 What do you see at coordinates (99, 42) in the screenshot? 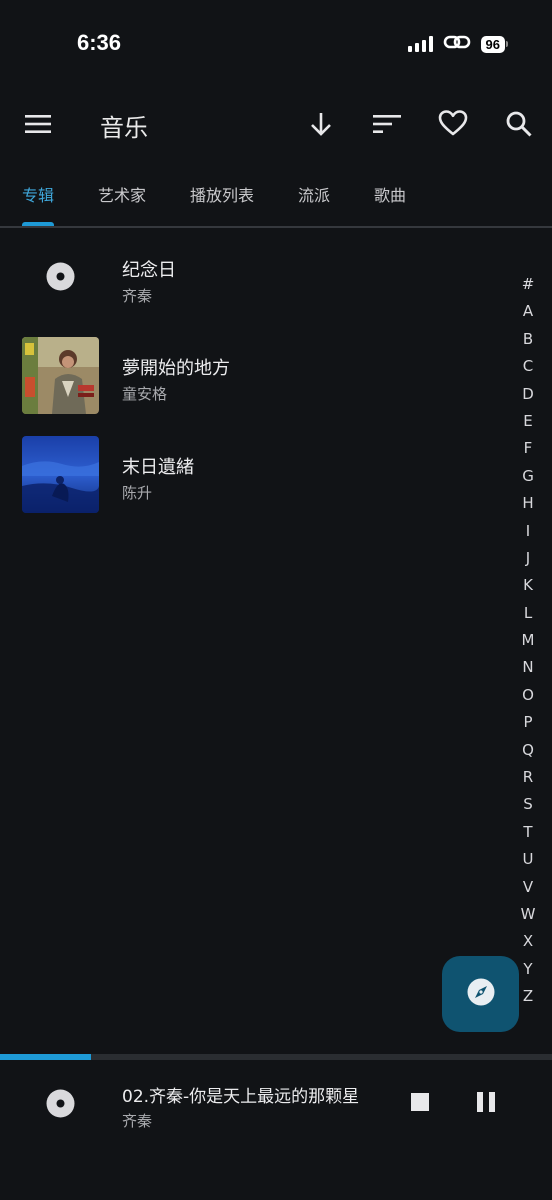
I see `status-time: 6:36` at bounding box center [99, 42].